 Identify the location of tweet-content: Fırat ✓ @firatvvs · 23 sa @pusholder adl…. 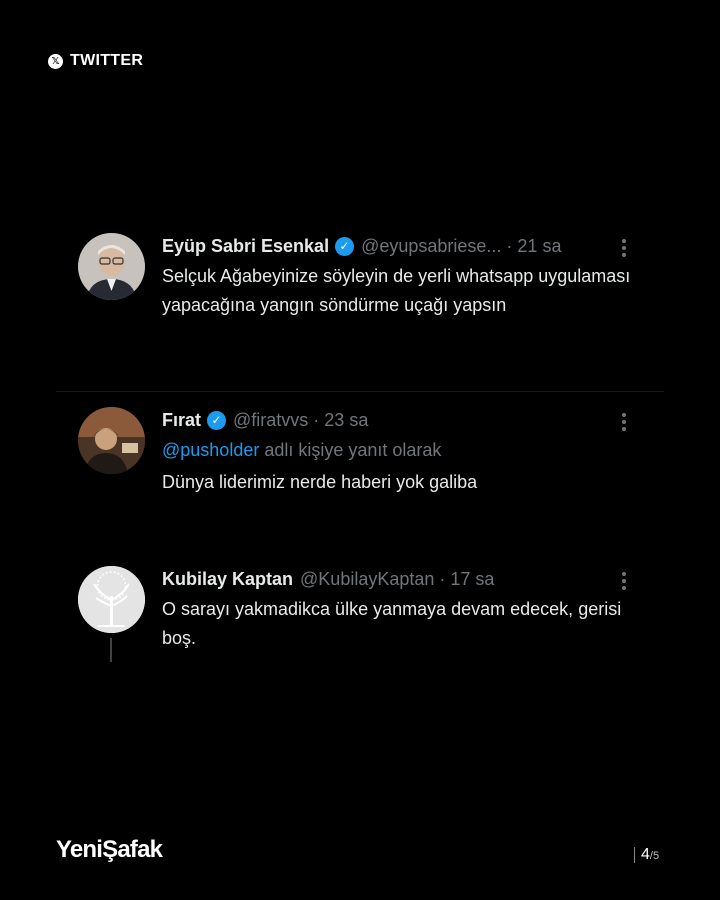
(397, 452).